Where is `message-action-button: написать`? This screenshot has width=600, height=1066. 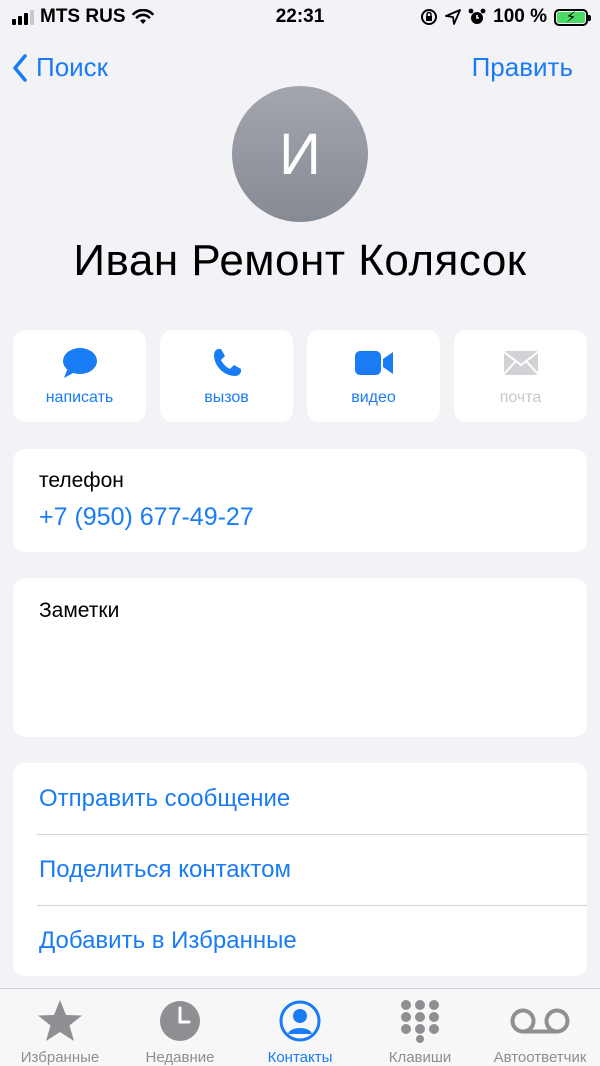
message-action-button: написать is located at coordinates (79, 376).